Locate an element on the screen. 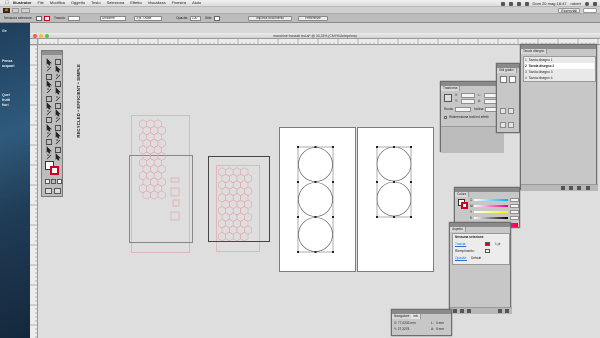  spotlight-icon is located at coordinates (587, 3).